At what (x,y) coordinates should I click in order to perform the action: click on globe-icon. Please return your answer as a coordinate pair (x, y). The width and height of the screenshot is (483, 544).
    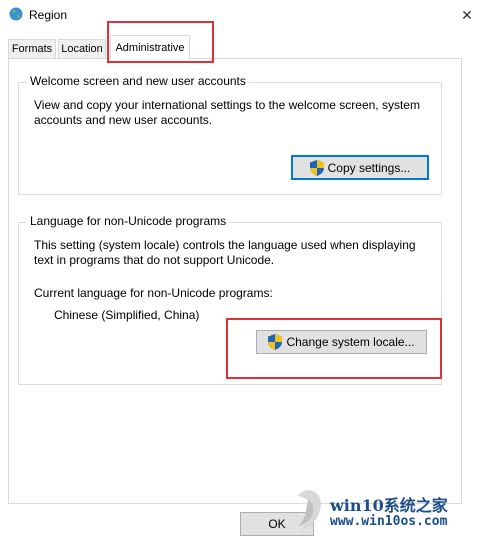
    Looking at the image, I should click on (16, 14).